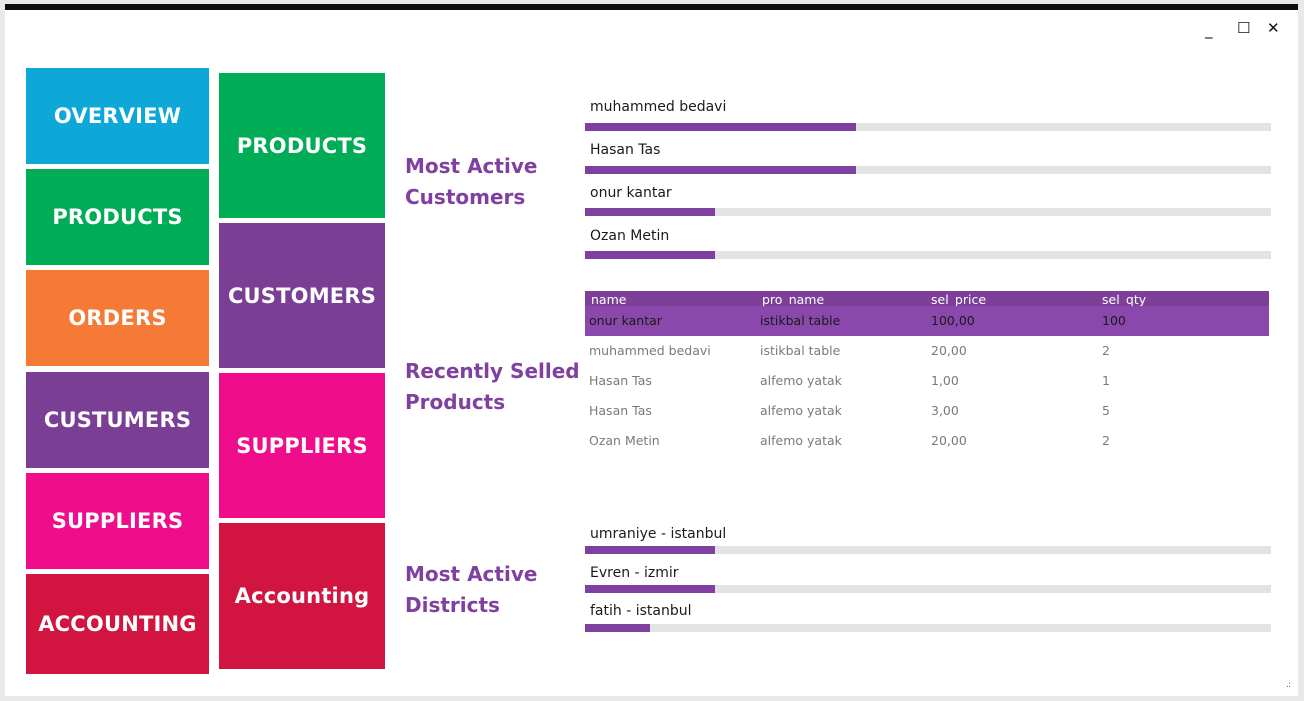 The width and height of the screenshot is (1304, 701). What do you see at coordinates (1209, 30) in the screenshot?
I see `minimize-icon: _` at bounding box center [1209, 30].